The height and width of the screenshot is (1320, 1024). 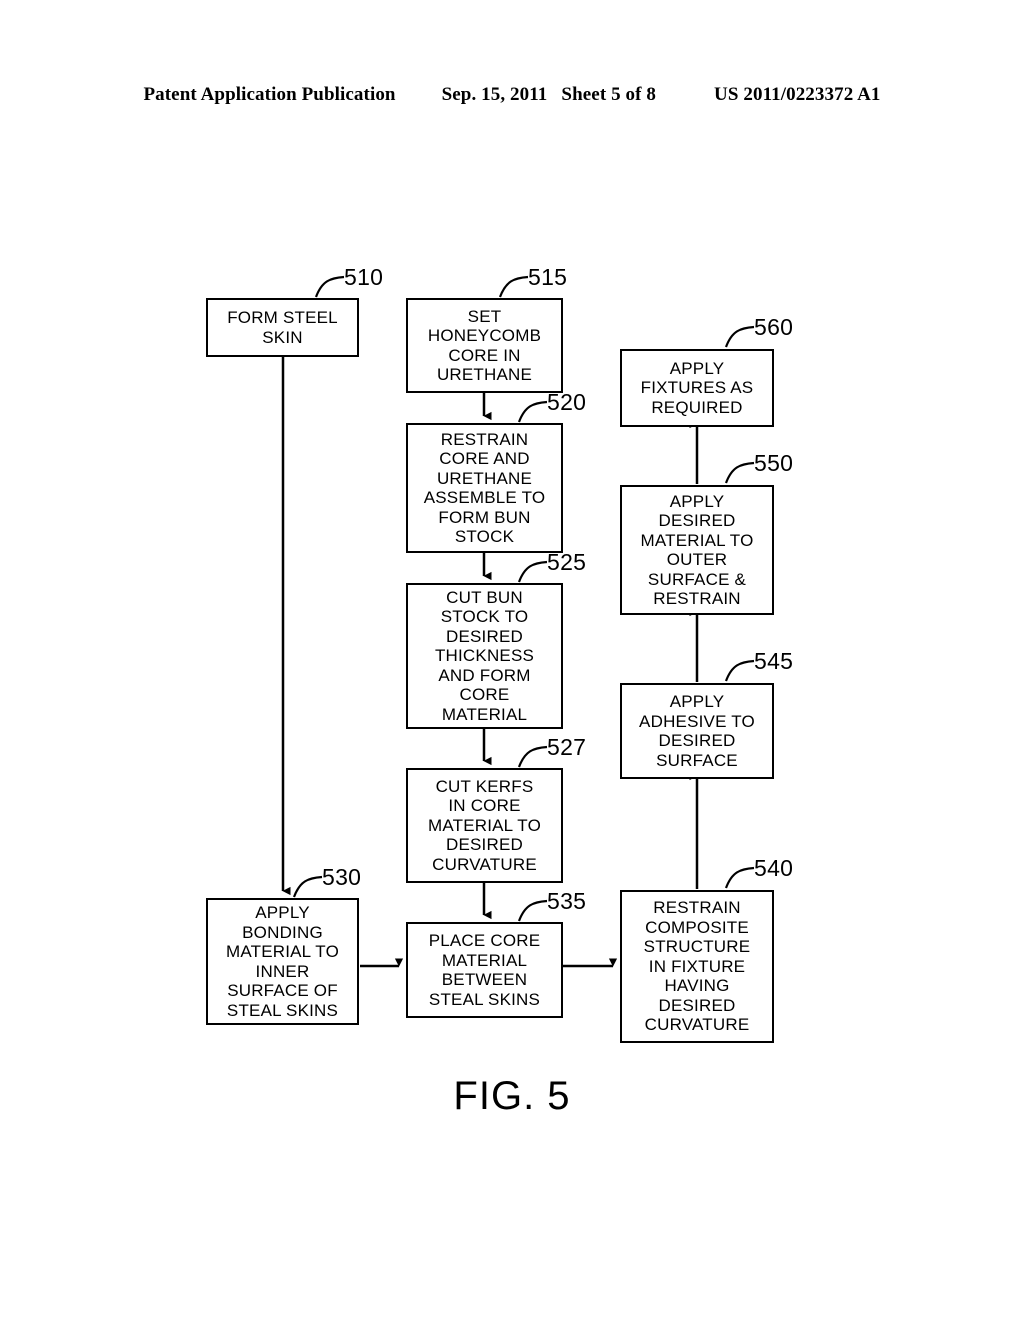 What do you see at coordinates (774, 868) in the screenshot?
I see `reference-numeral-540: 540` at bounding box center [774, 868].